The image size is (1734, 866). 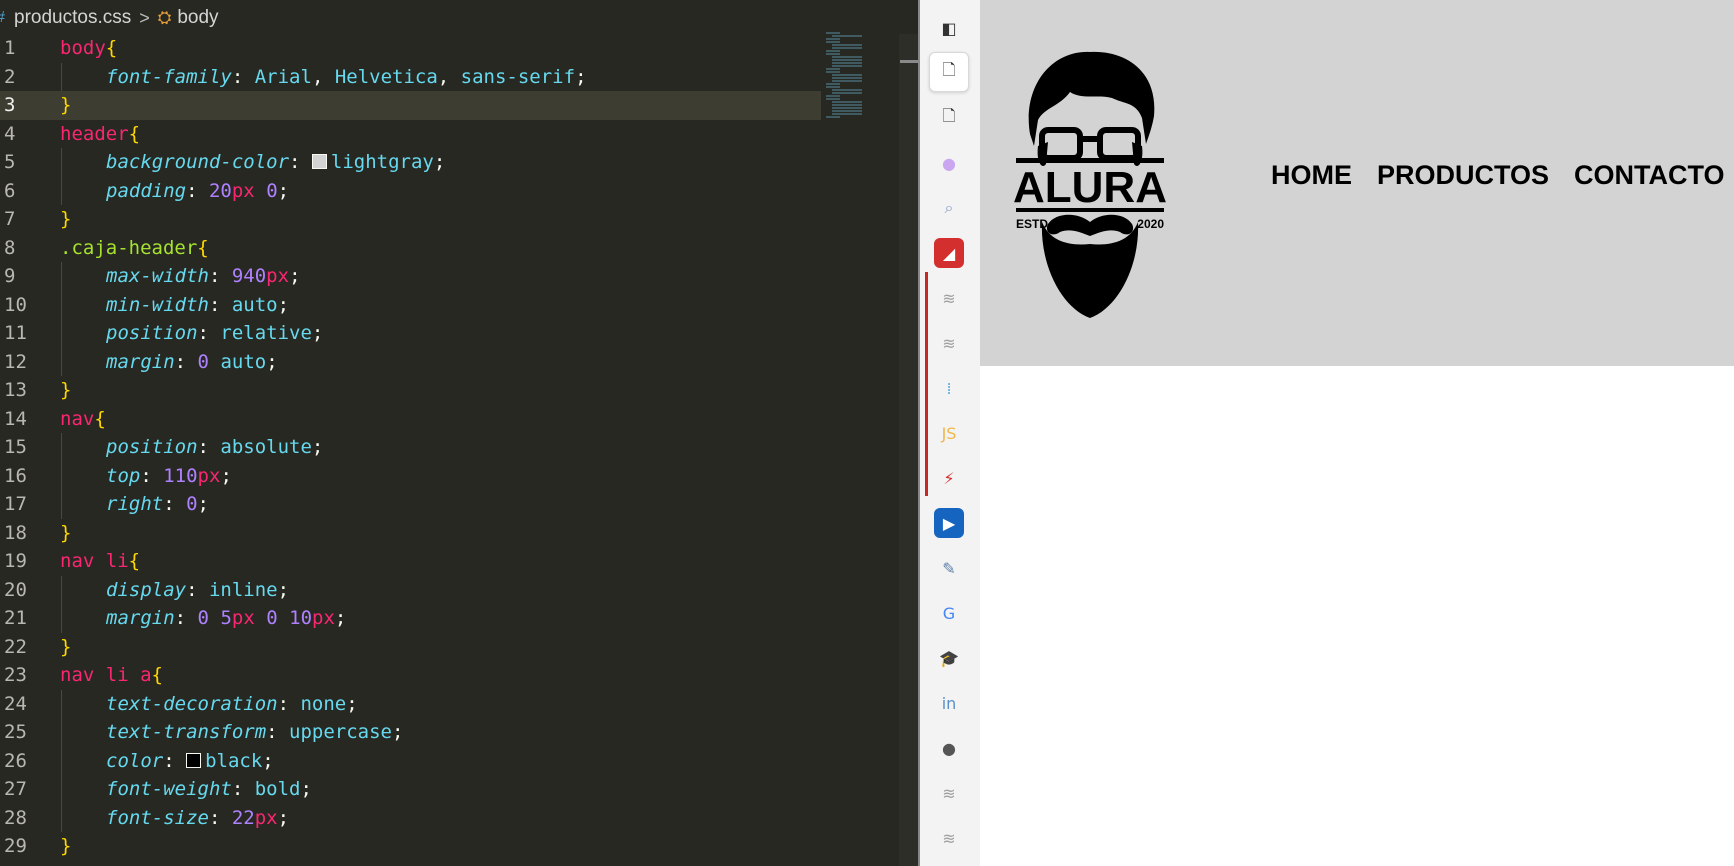 I want to click on code-text: }, so click(x=65, y=647).